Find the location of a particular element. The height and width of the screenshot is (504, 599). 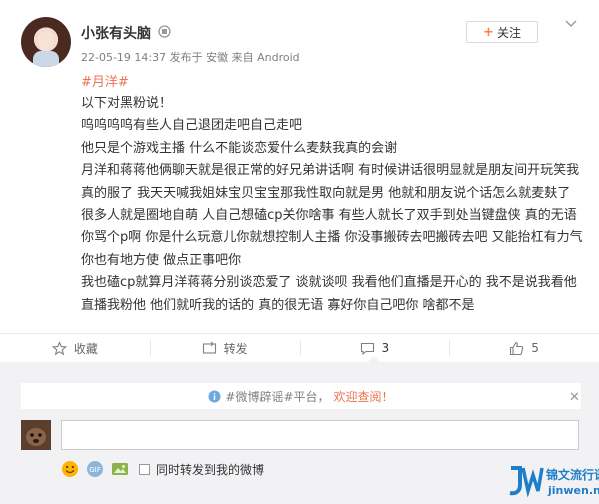

comment-tools: GIF 同时转发到我的微博 is located at coordinates (162, 469).